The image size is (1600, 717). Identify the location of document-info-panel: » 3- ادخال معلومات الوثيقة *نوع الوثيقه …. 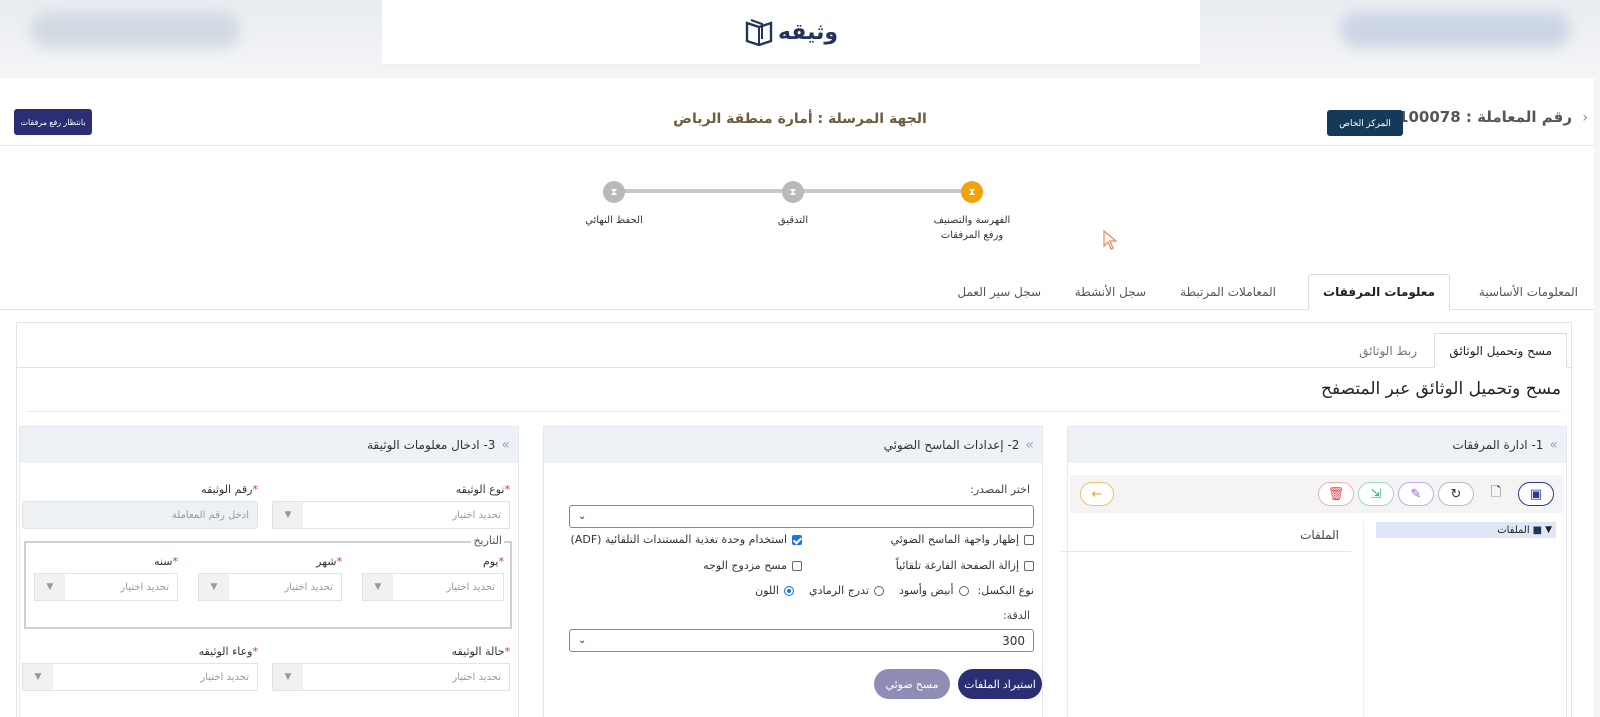
(269, 571).